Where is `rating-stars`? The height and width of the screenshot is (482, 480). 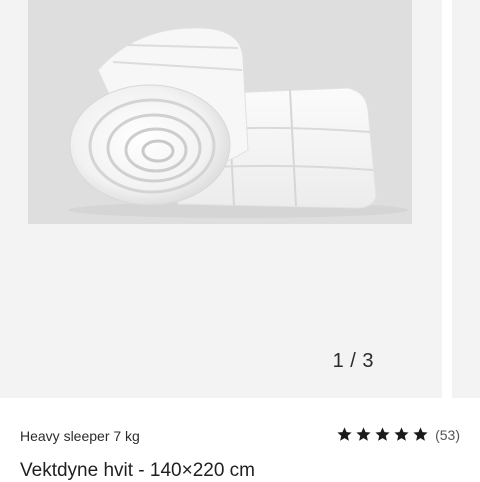 rating-stars is located at coordinates (382, 434).